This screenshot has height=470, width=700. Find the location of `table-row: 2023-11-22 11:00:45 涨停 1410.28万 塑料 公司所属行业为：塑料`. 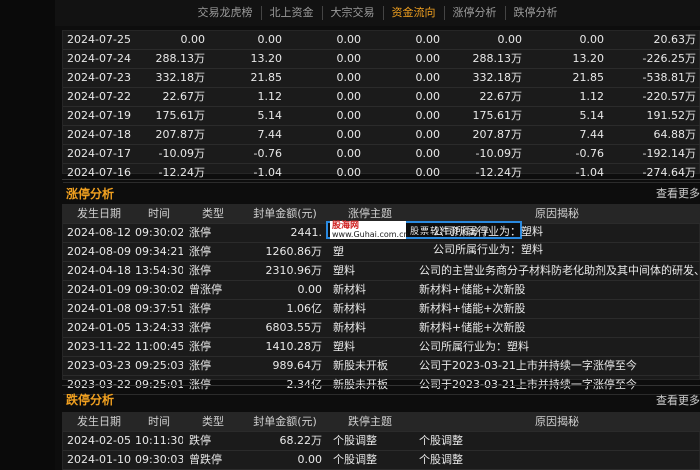

table-row: 2023-11-22 11:00:45 涨停 1410.28万 塑料 公司所属行业为：塑料 is located at coordinates (381, 347).